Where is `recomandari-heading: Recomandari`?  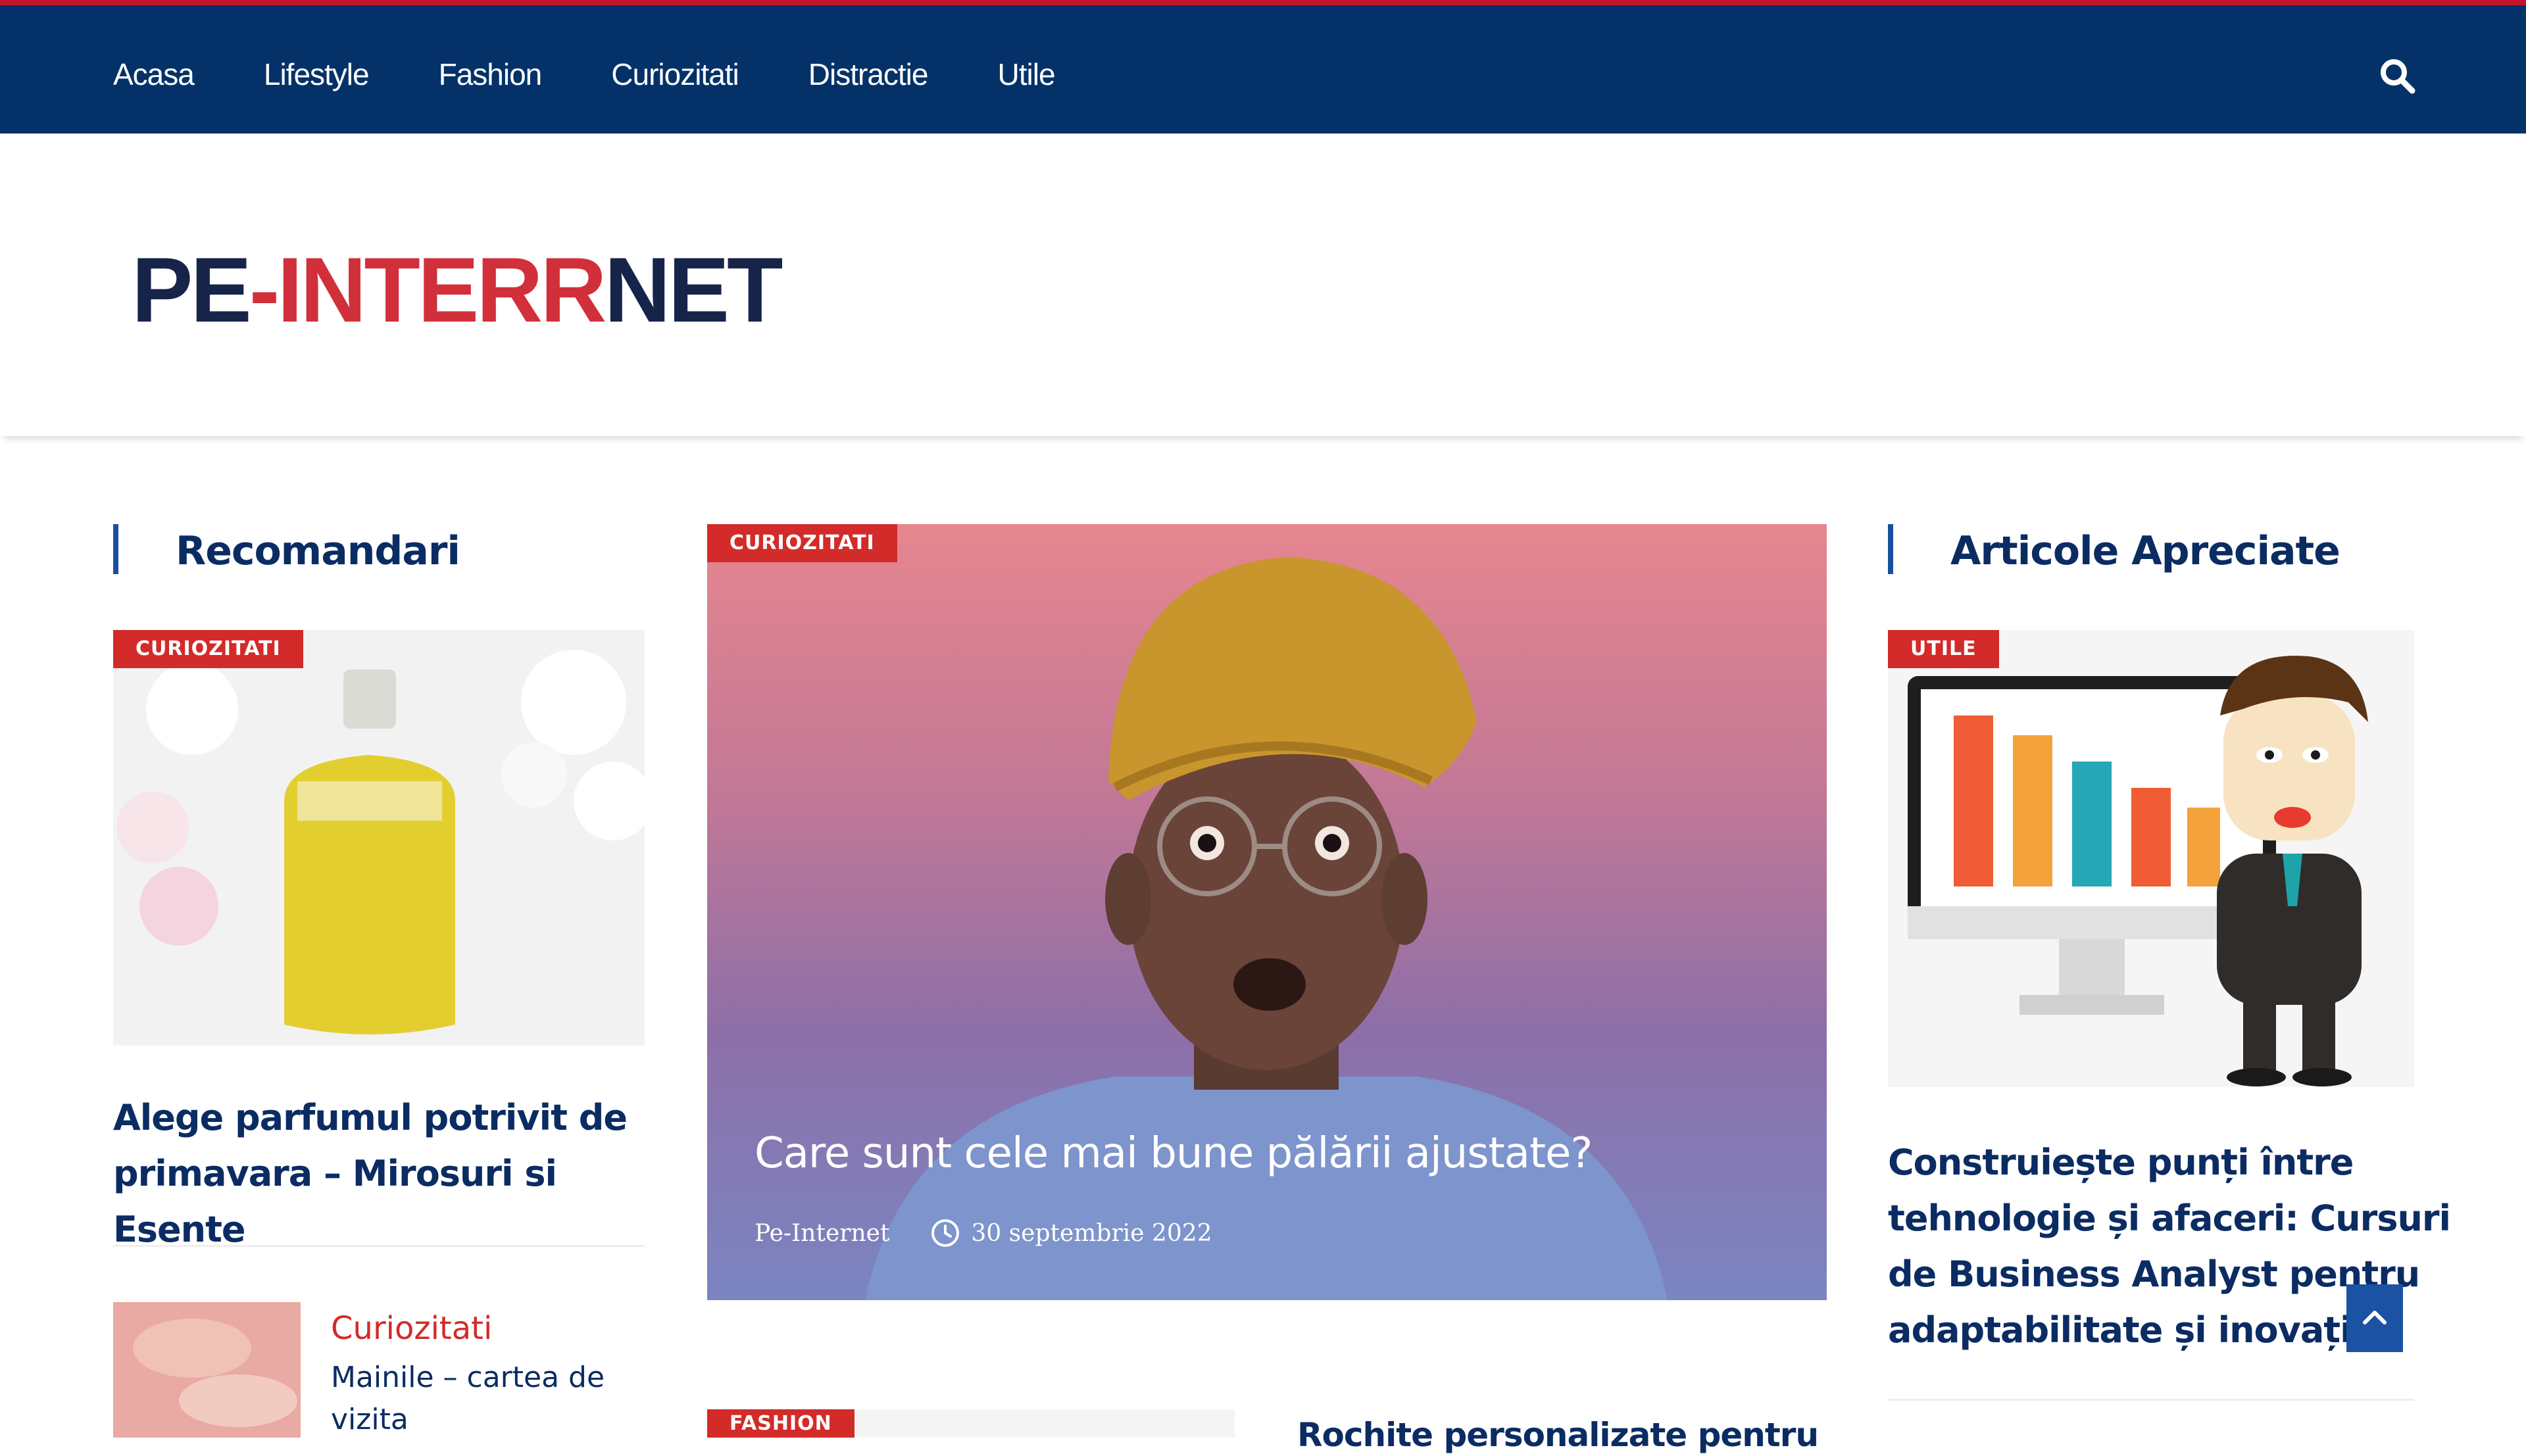 recomandari-heading: Recomandari is located at coordinates (376, 550).